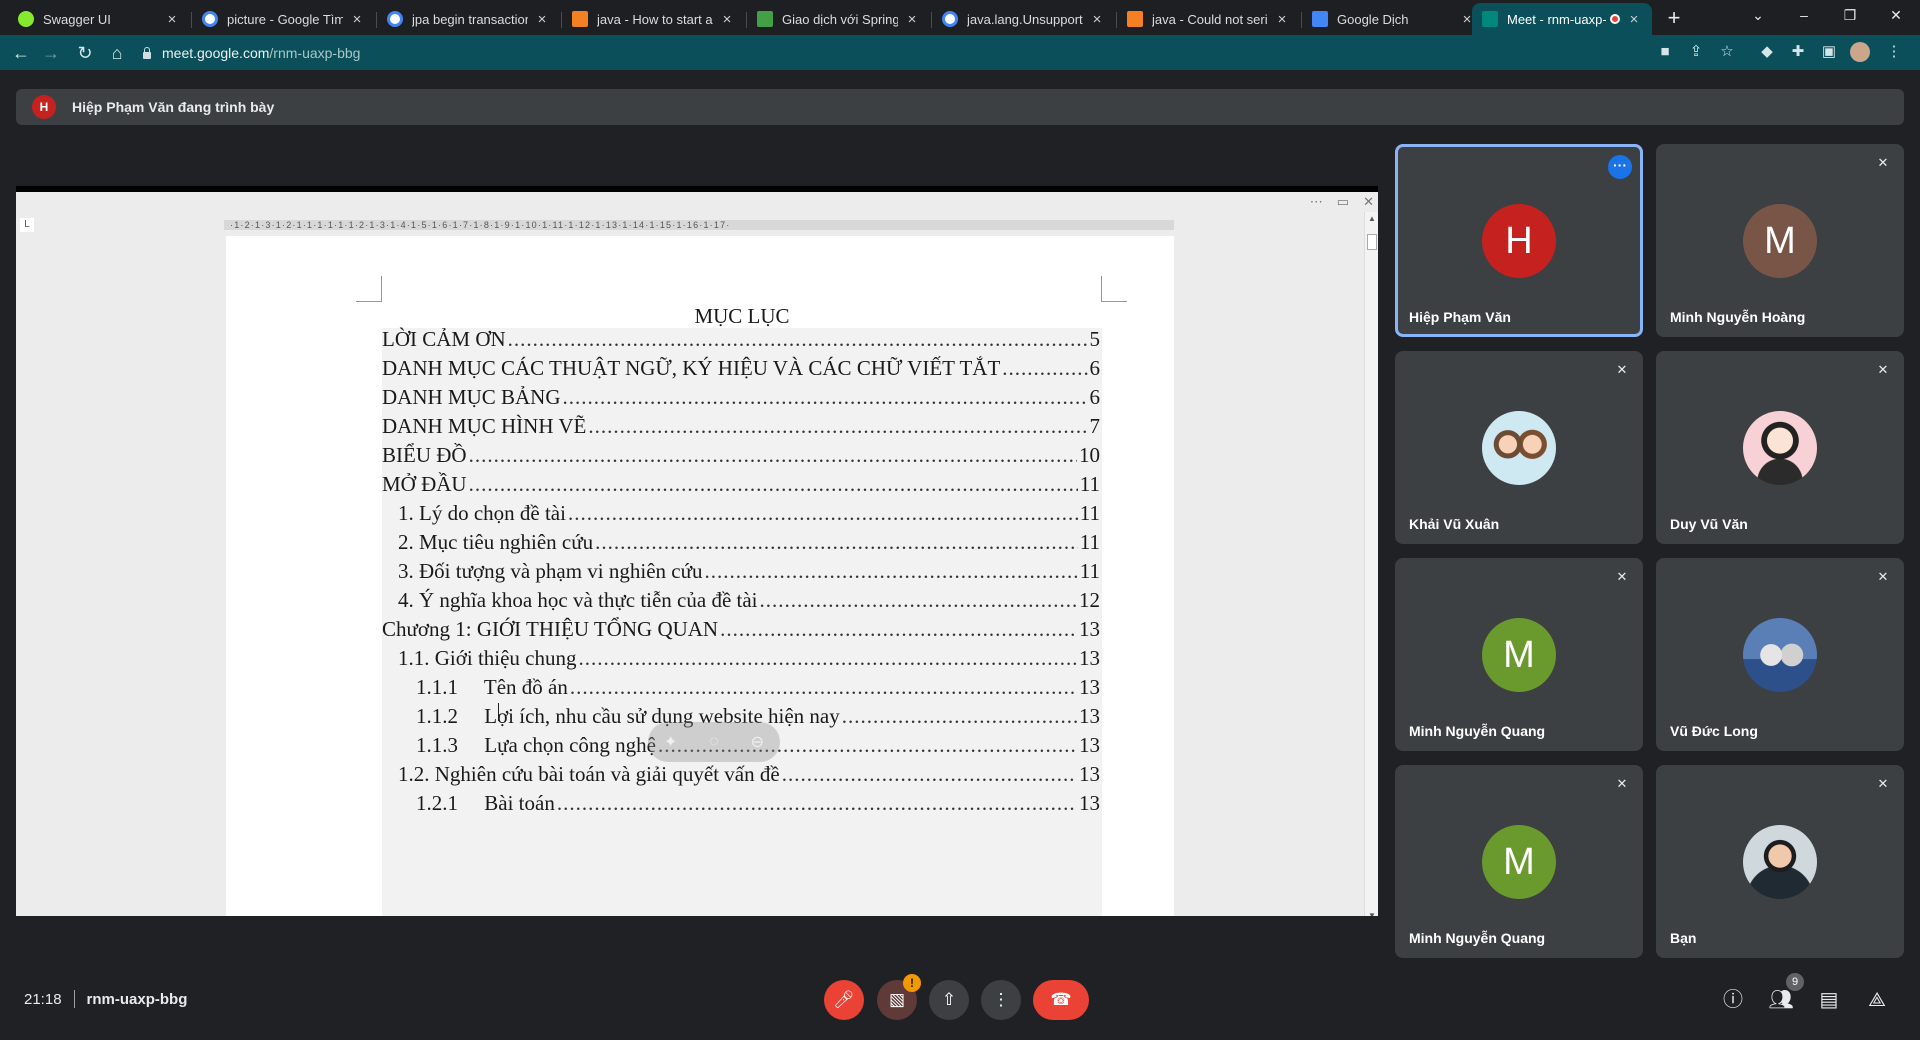 Image resolution: width=1920 pixels, height=1040 pixels. What do you see at coordinates (749, 574) in the screenshot?
I see `toc-entry: 3. Đối tượng và phạm vi nghiên cứu11` at bounding box center [749, 574].